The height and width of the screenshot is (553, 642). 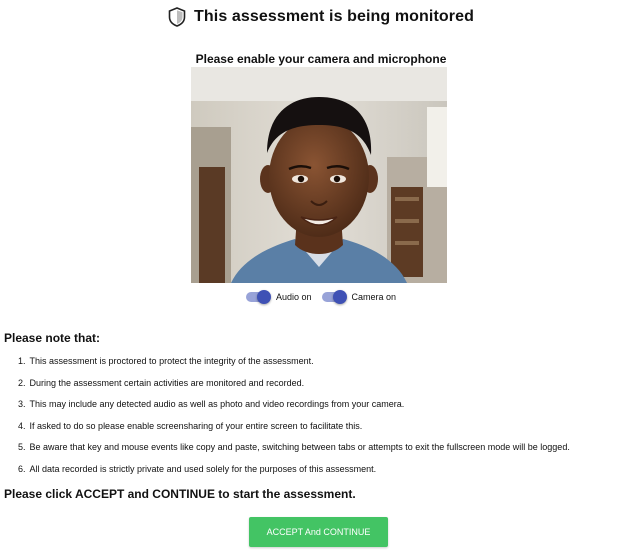 What do you see at coordinates (334, 16) in the screenshot?
I see `page-title: This assessment is being monitored` at bounding box center [334, 16].